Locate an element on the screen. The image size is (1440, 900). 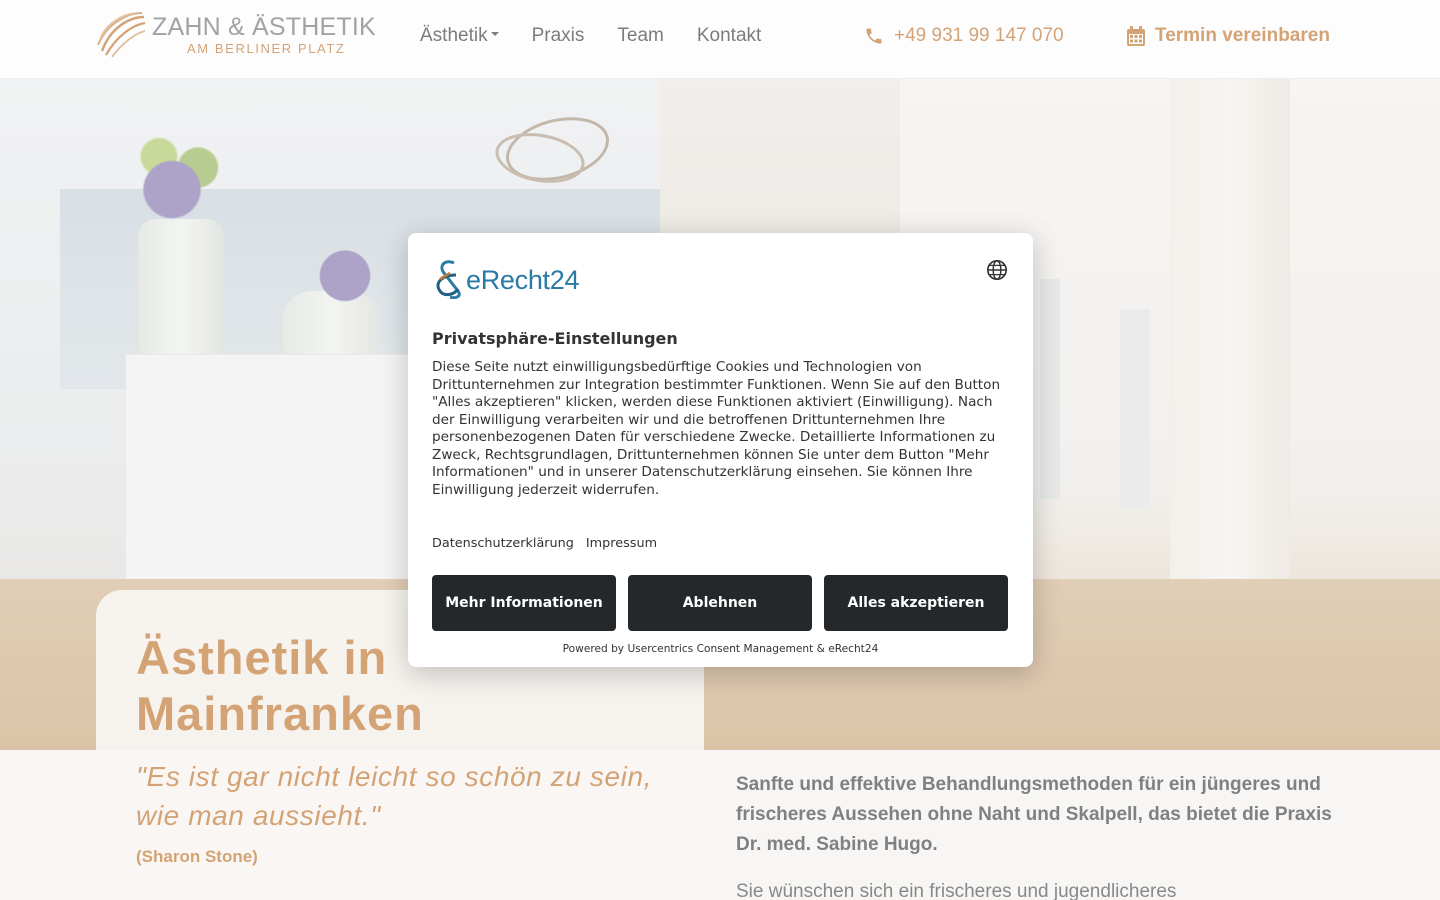
erecht24-ampersand-icon is located at coordinates (448, 279).